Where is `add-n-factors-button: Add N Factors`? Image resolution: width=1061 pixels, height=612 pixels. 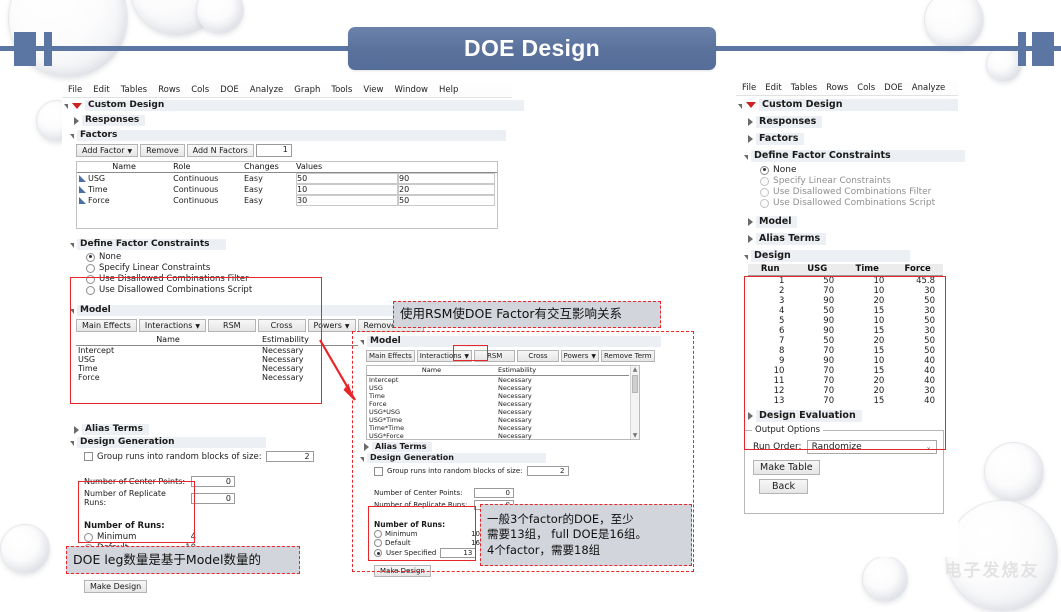 add-n-factors-button: Add N Factors is located at coordinates (220, 150).